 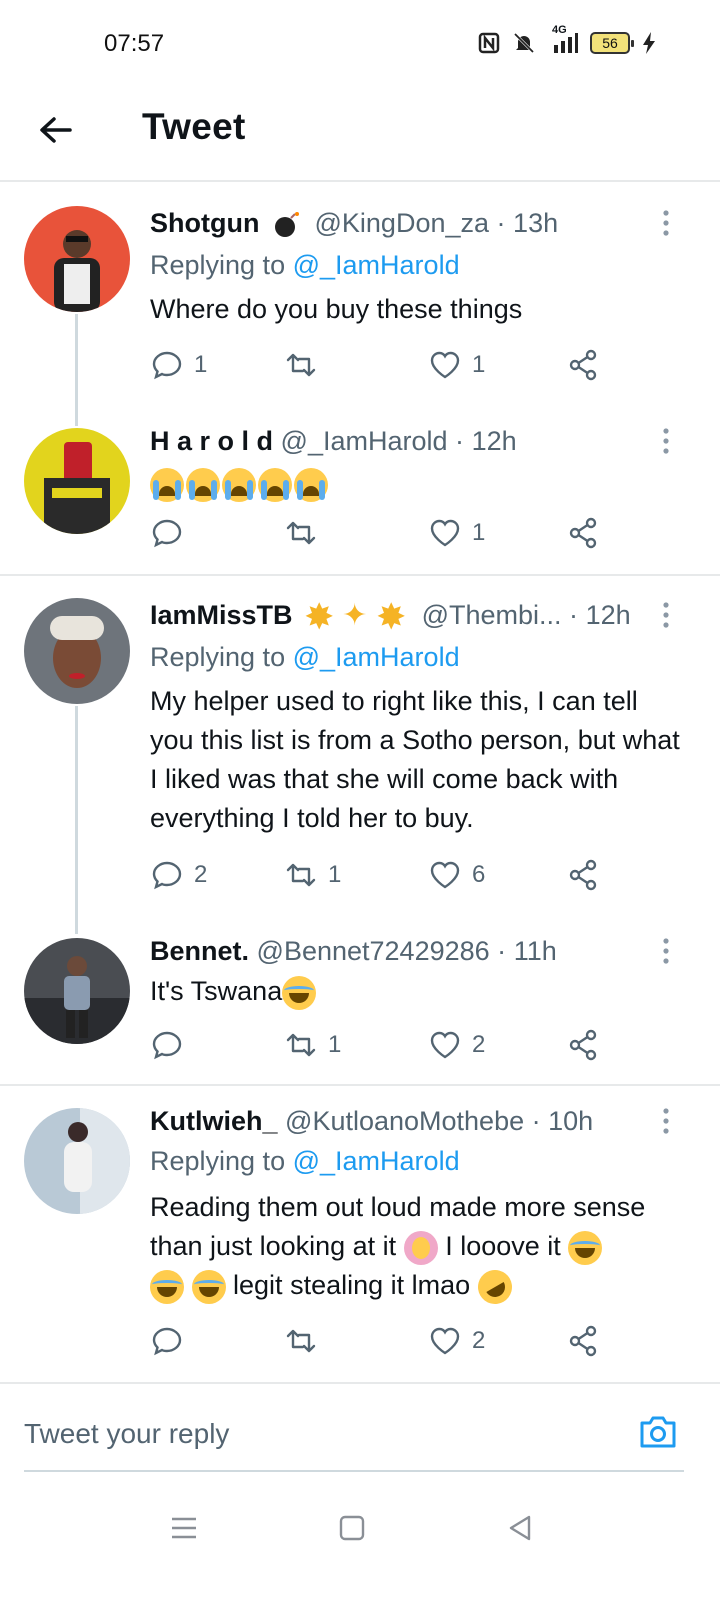 I want to click on back-icon, so click(x=520, y=1528).